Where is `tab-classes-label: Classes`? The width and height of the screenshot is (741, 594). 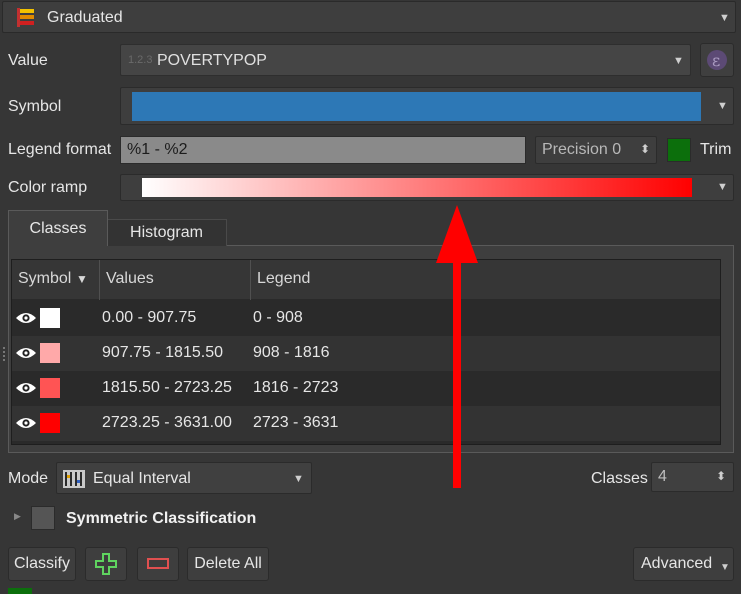 tab-classes-label: Classes is located at coordinates (58, 228).